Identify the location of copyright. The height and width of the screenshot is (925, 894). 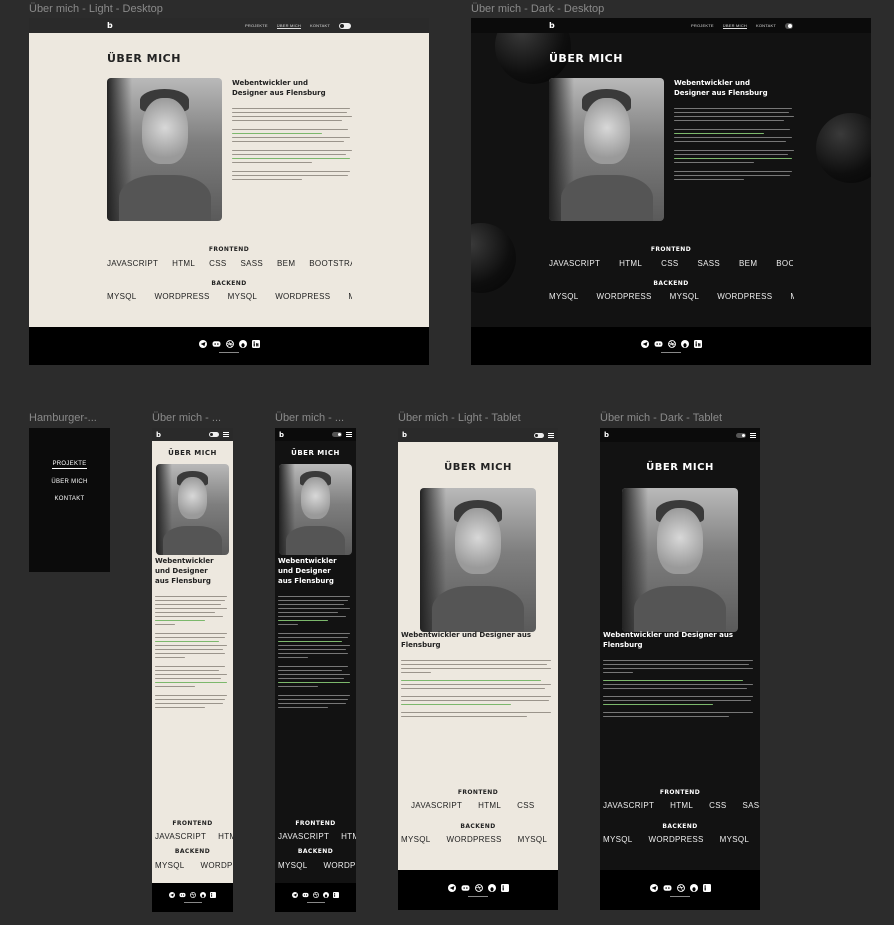
(192, 902).